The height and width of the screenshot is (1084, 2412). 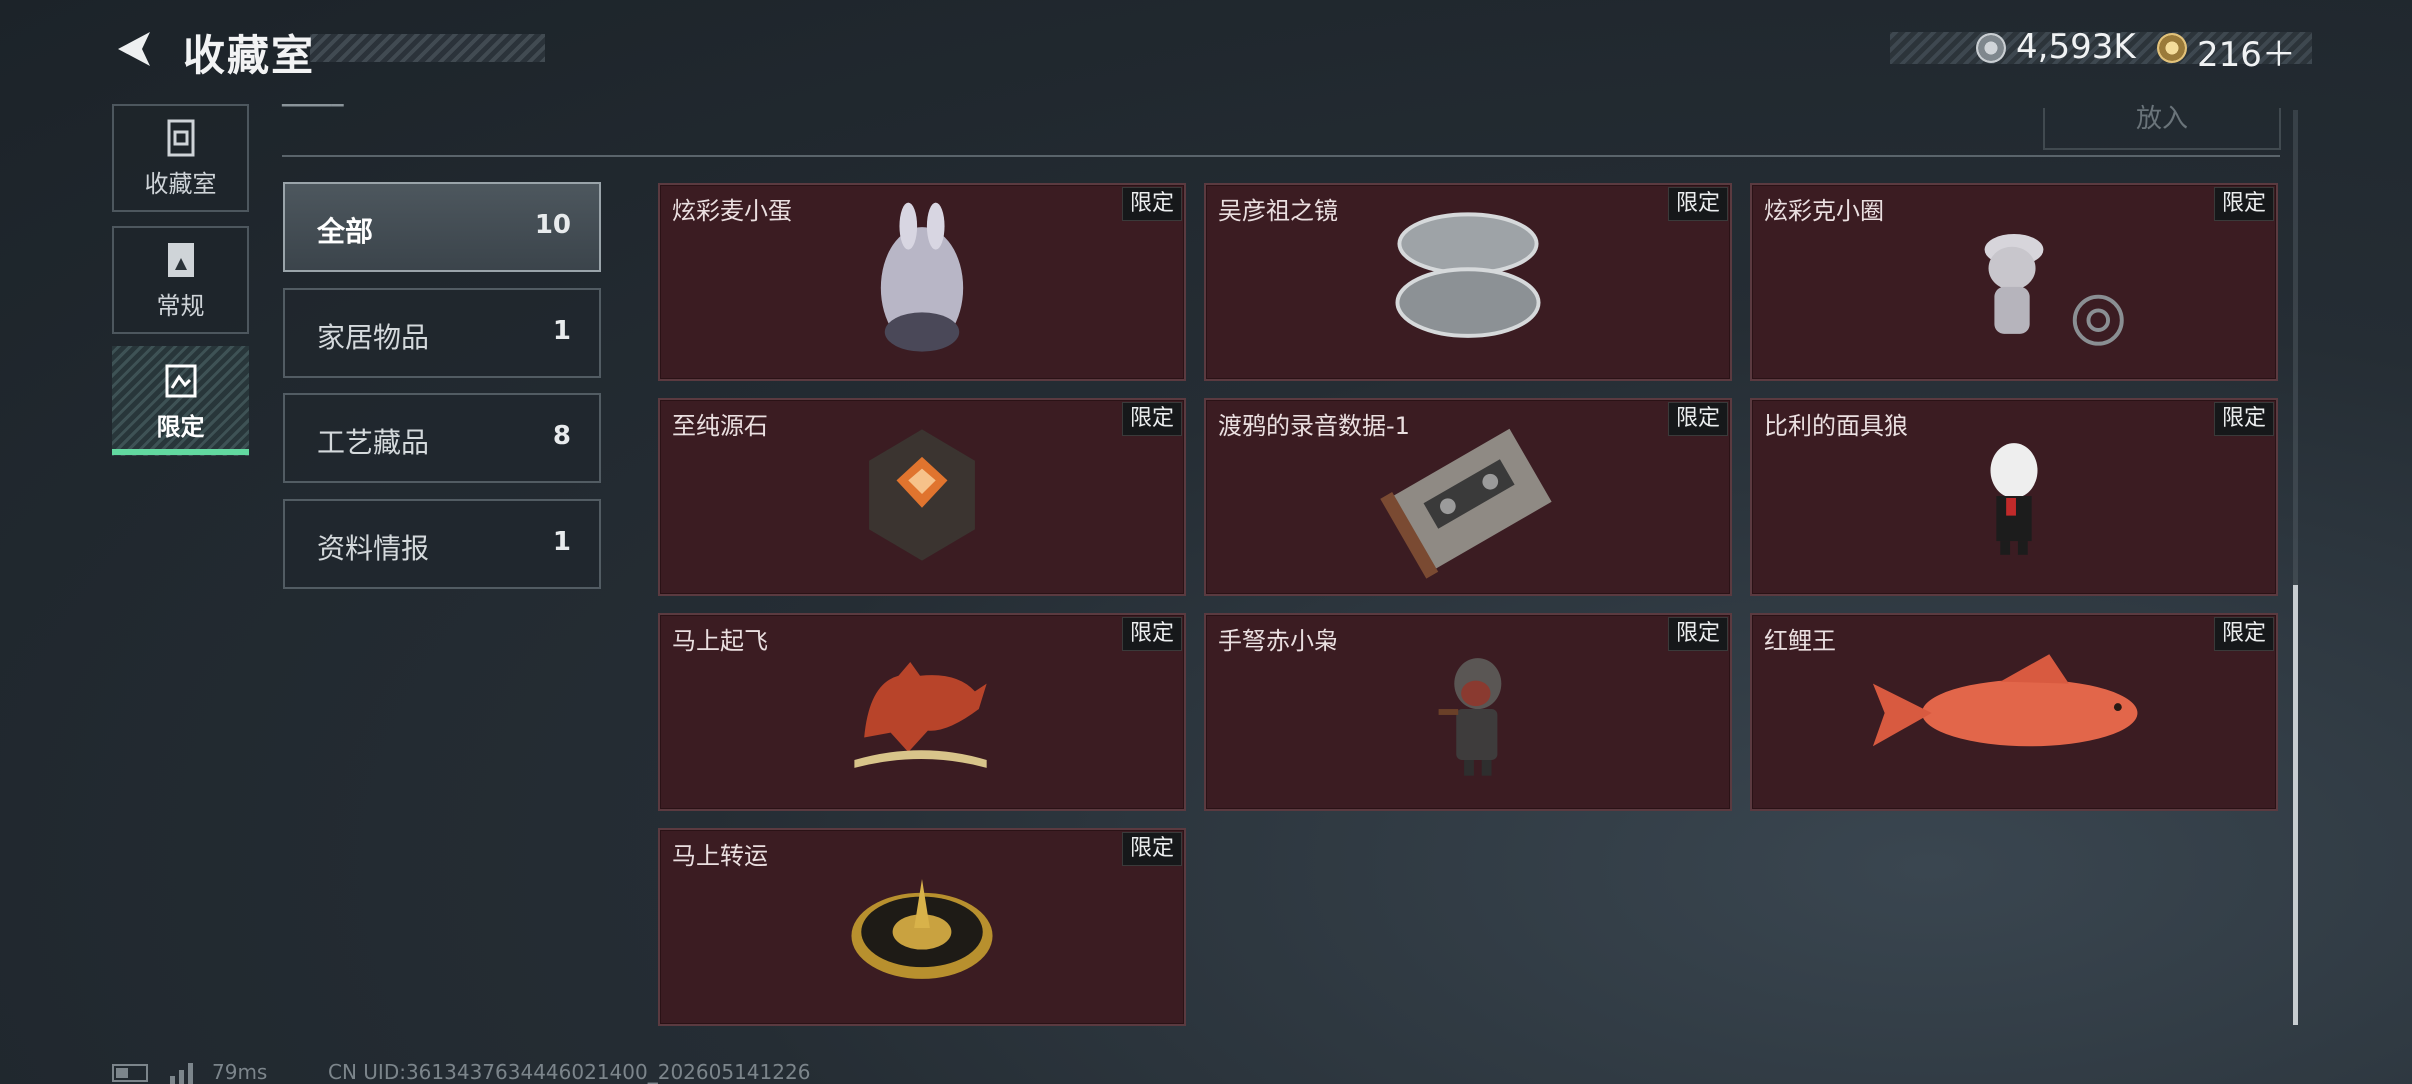 What do you see at coordinates (720, 856) in the screenshot?
I see `item-name: 马上转运` at bounding box center [720, 856].